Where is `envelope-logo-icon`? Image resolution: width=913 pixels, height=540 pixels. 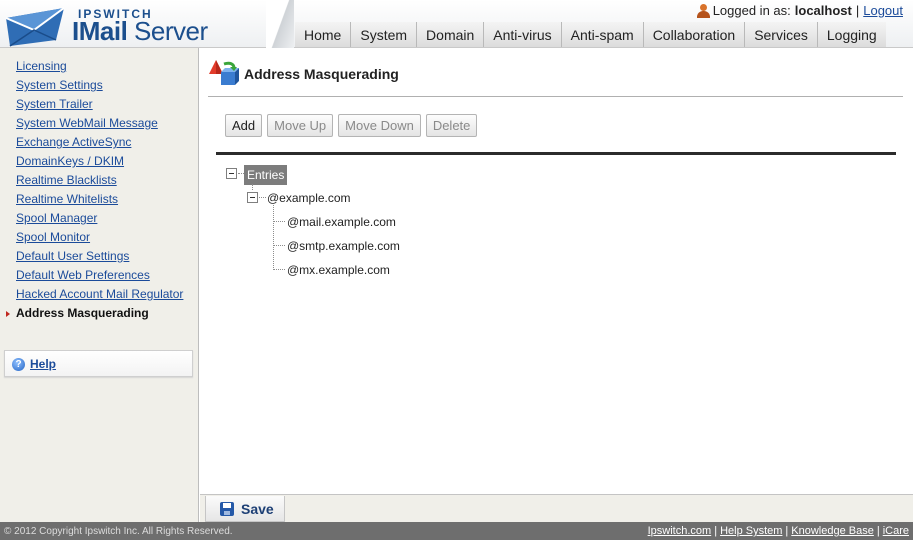 envelope-logo-icon is located at coordinates (35, 27).